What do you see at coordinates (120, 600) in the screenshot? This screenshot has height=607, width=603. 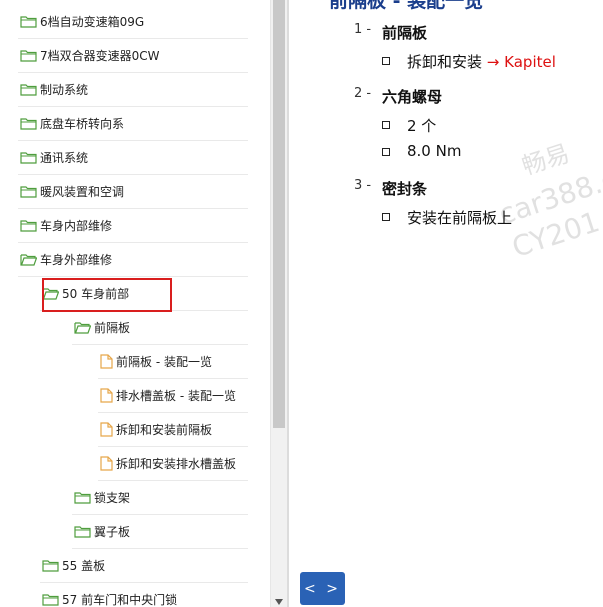 I see `tree-item-label: 57 前车门和中央门锁` at bounding box center [120, 600].